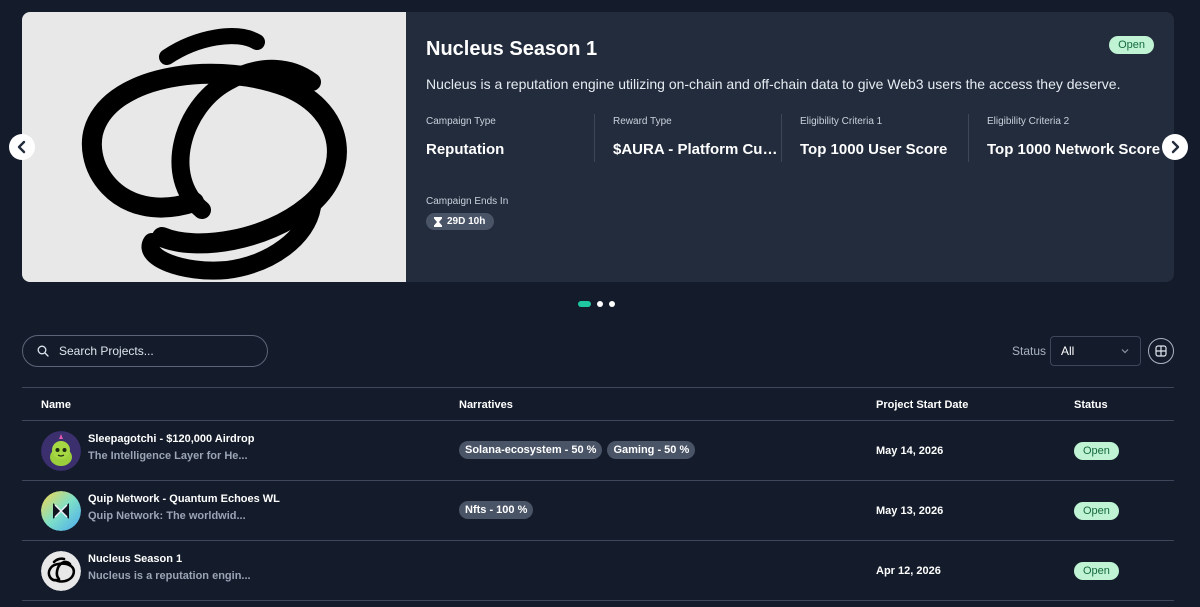 This screenshot has width=1200, height=607. Describe the element at coordinates (154, 351) in the screenshot. I see `search-input` at that location.